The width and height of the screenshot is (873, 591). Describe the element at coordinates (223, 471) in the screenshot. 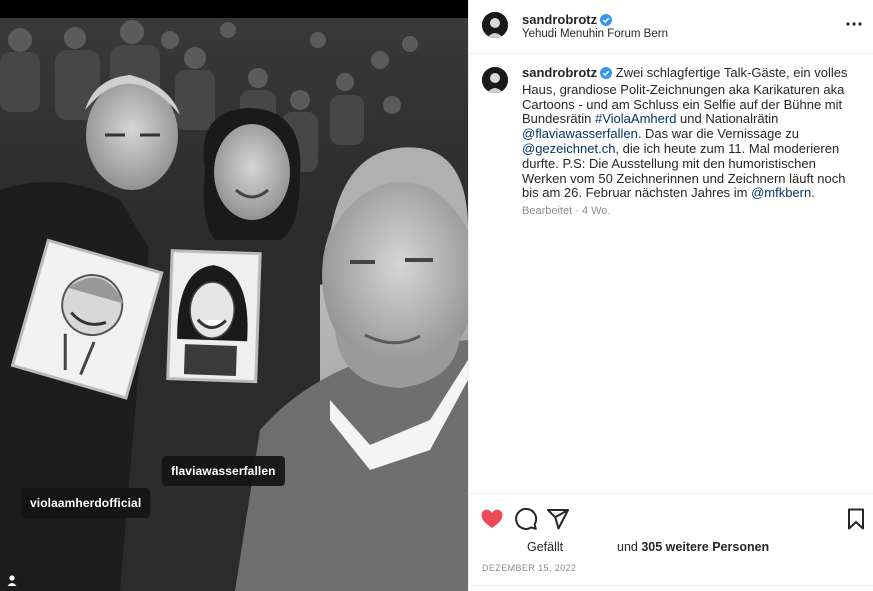

I see `user-tag-flavia: flaviawasserfallen` at that location.